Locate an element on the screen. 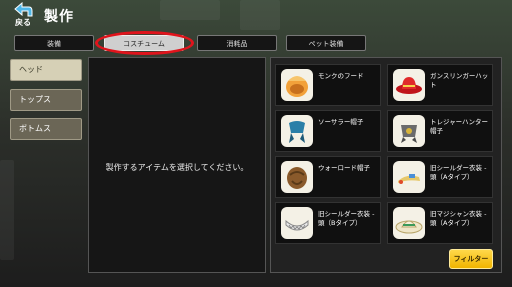 This screenshot has height=287, width=512. top-bar: 戻る 製作 is located at coordinates (256, 16).